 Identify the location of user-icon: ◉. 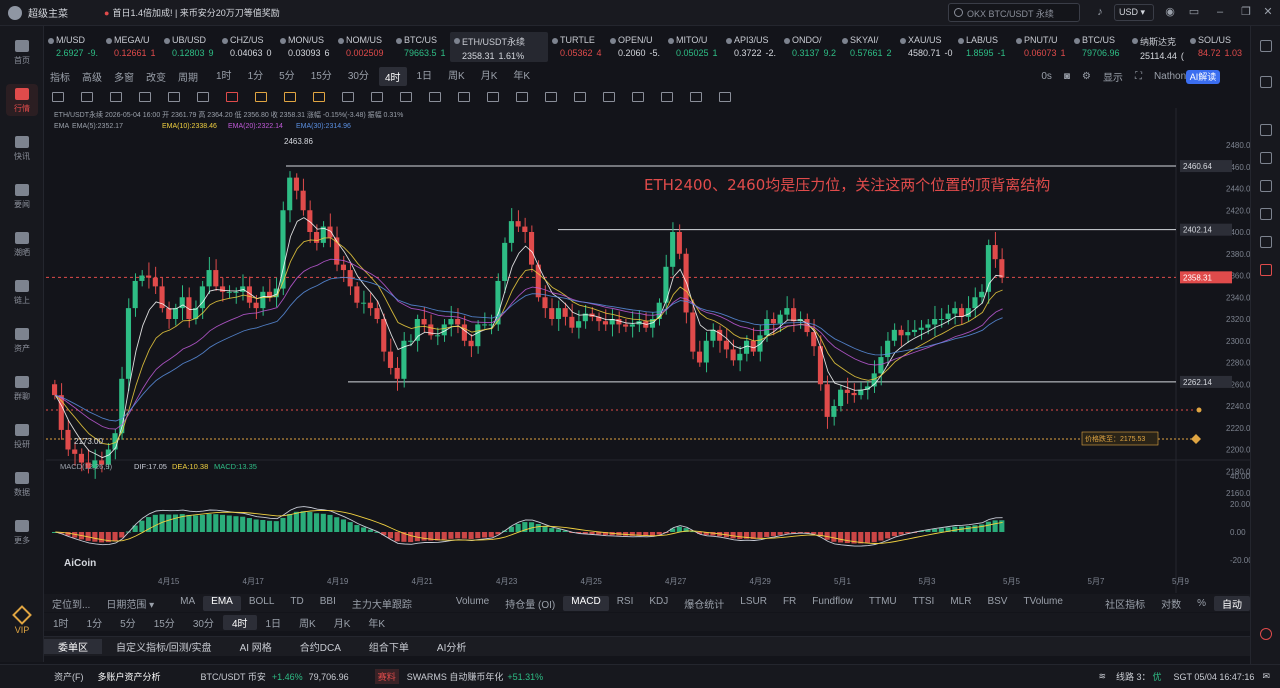
(1170, 12).